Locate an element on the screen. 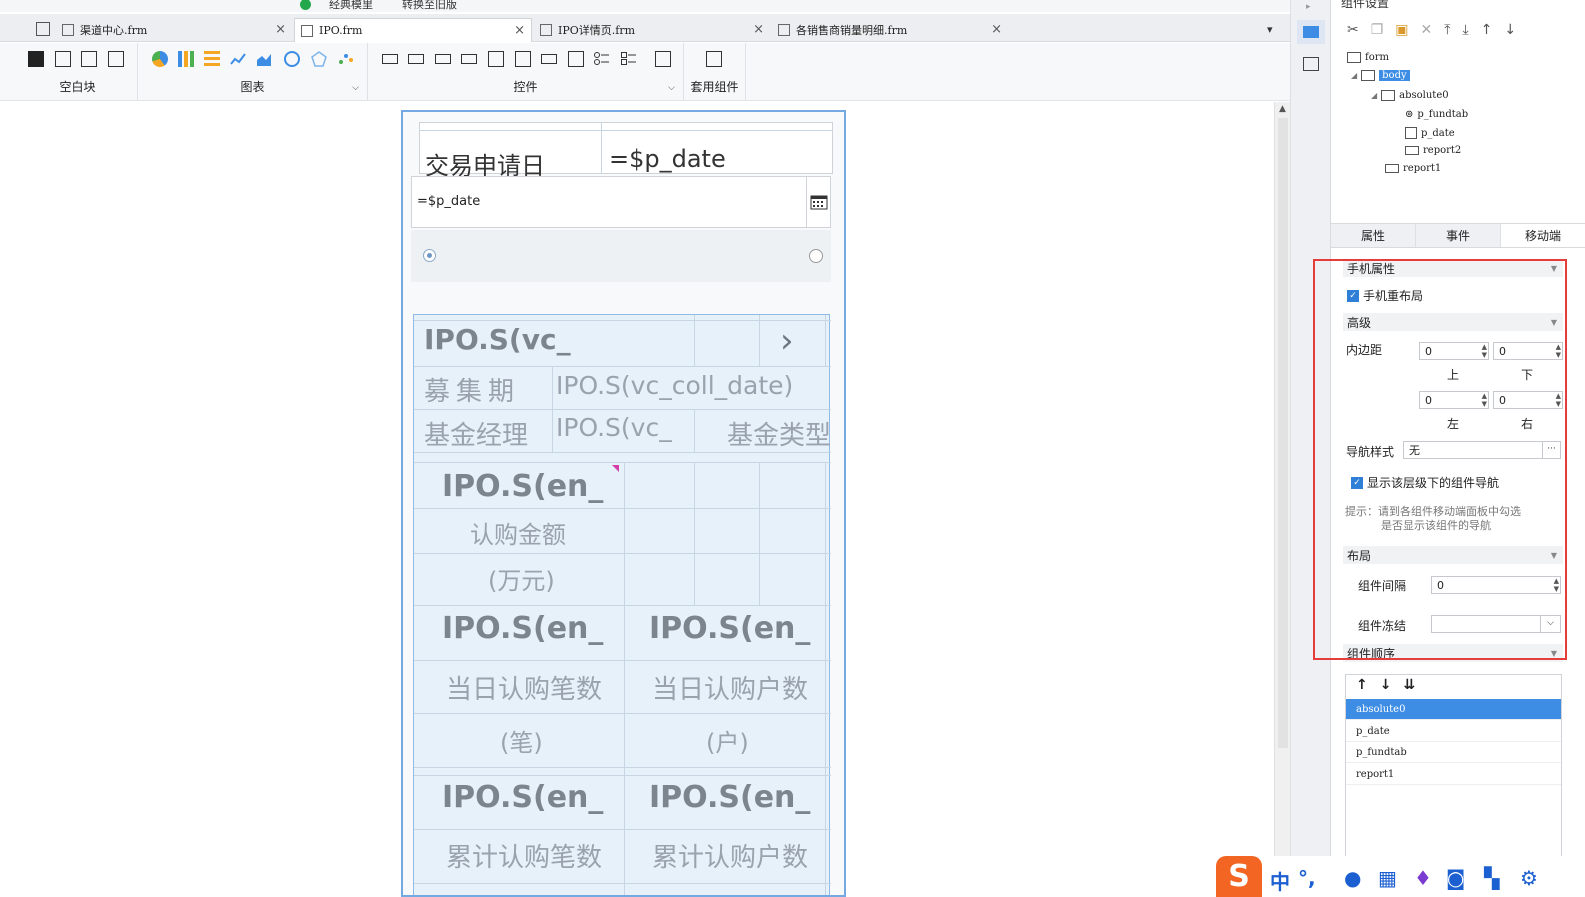 The width and height of the screenshot is (1585, 897). tab-mobile: 移动端 is located at coordinates (1543, 235).